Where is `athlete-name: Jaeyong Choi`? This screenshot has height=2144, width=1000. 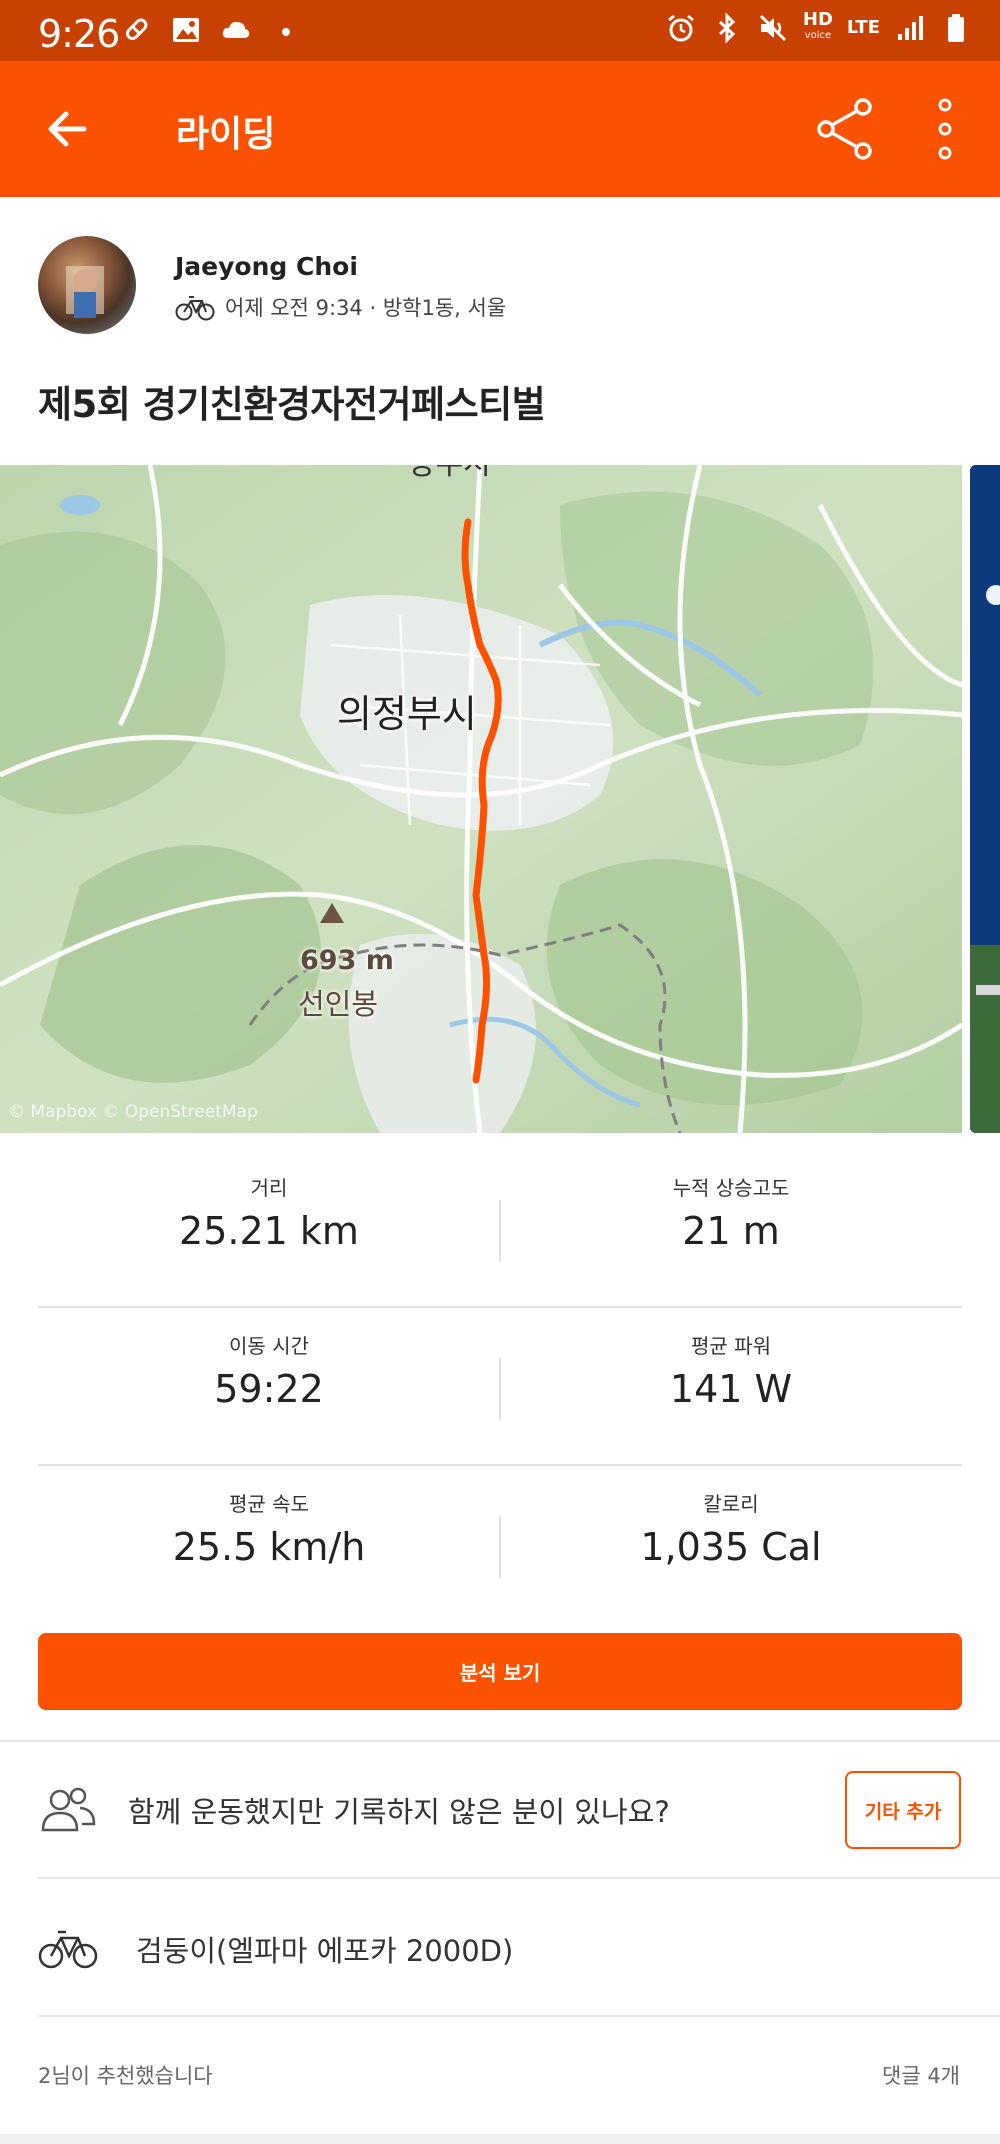
athlete-name: Jaeyong Choi is located at coordinates (266, 266).